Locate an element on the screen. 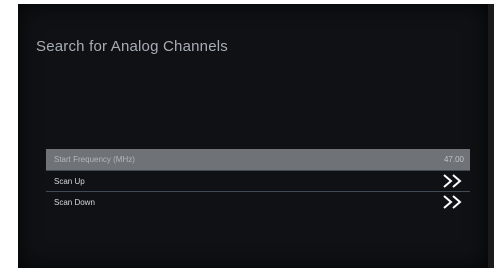 This screenshot has height=280, width=500. page-title: Search for Analog Channels is located at coordinates (132, 46).